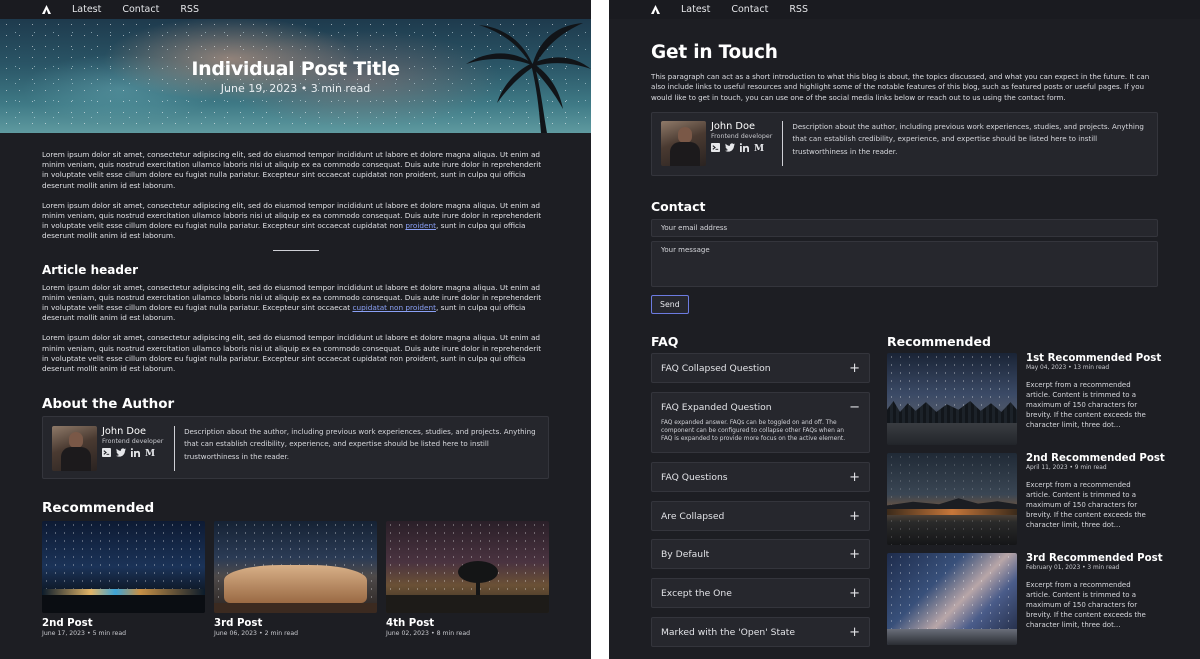 Image resolution: width=1200 pixels, height=659 pixels. Describe the element at coordinates (728, 632) in the screenshot. I see `faq-question: Marked with the 'Open' State` at that location.